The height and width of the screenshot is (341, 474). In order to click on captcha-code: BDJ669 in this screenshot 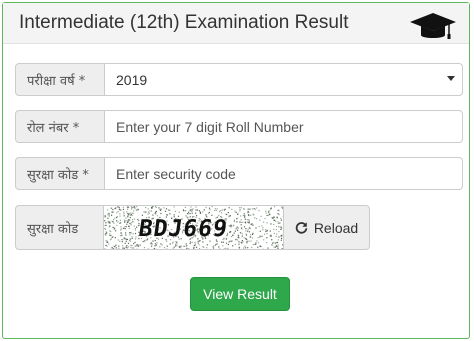, I will do `click(183, 229)`.